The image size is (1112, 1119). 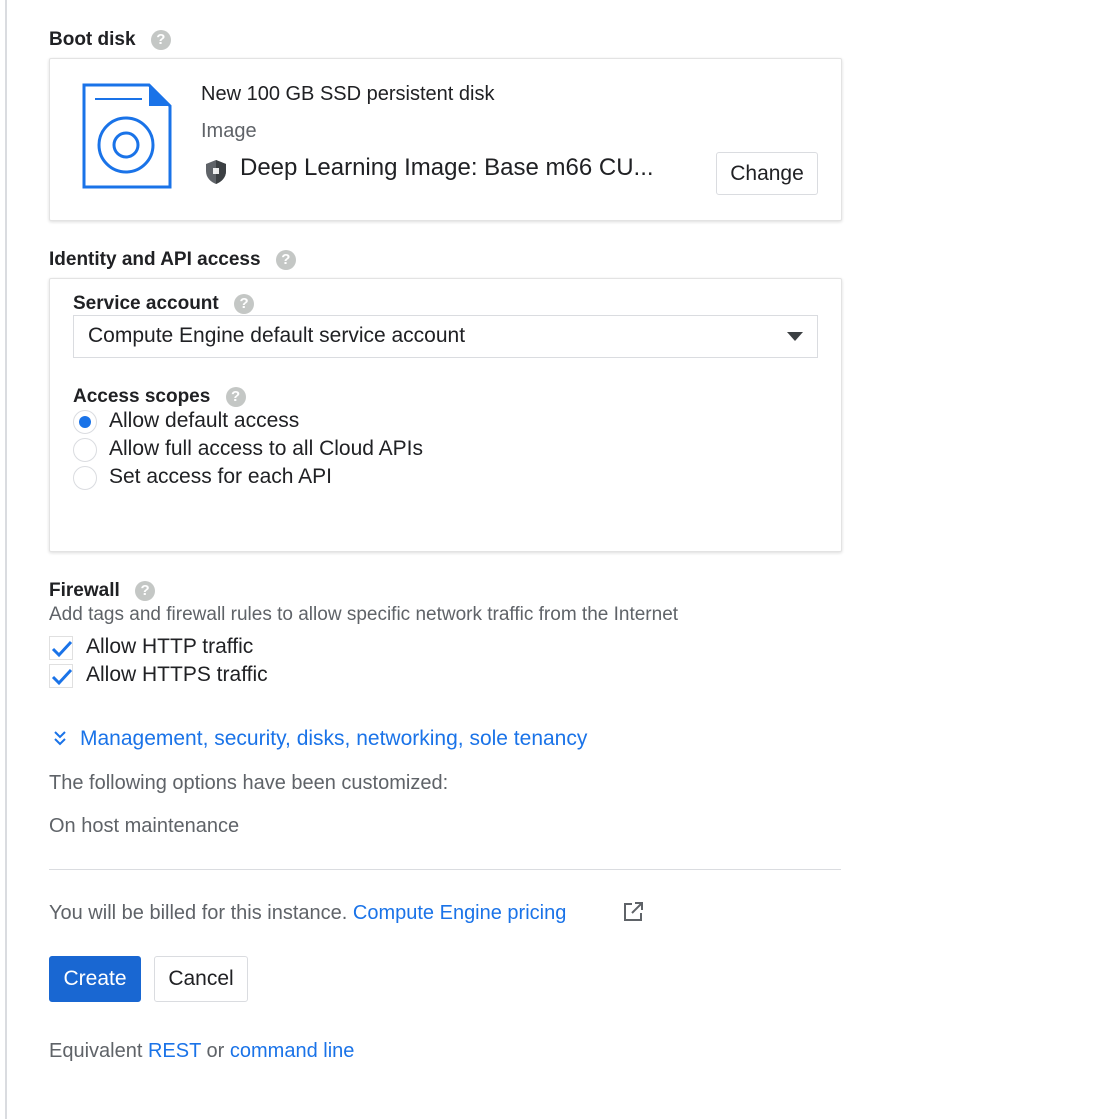 I want to click on boot-disk-heading: Boot disk ?, so click(x=110, y=40).